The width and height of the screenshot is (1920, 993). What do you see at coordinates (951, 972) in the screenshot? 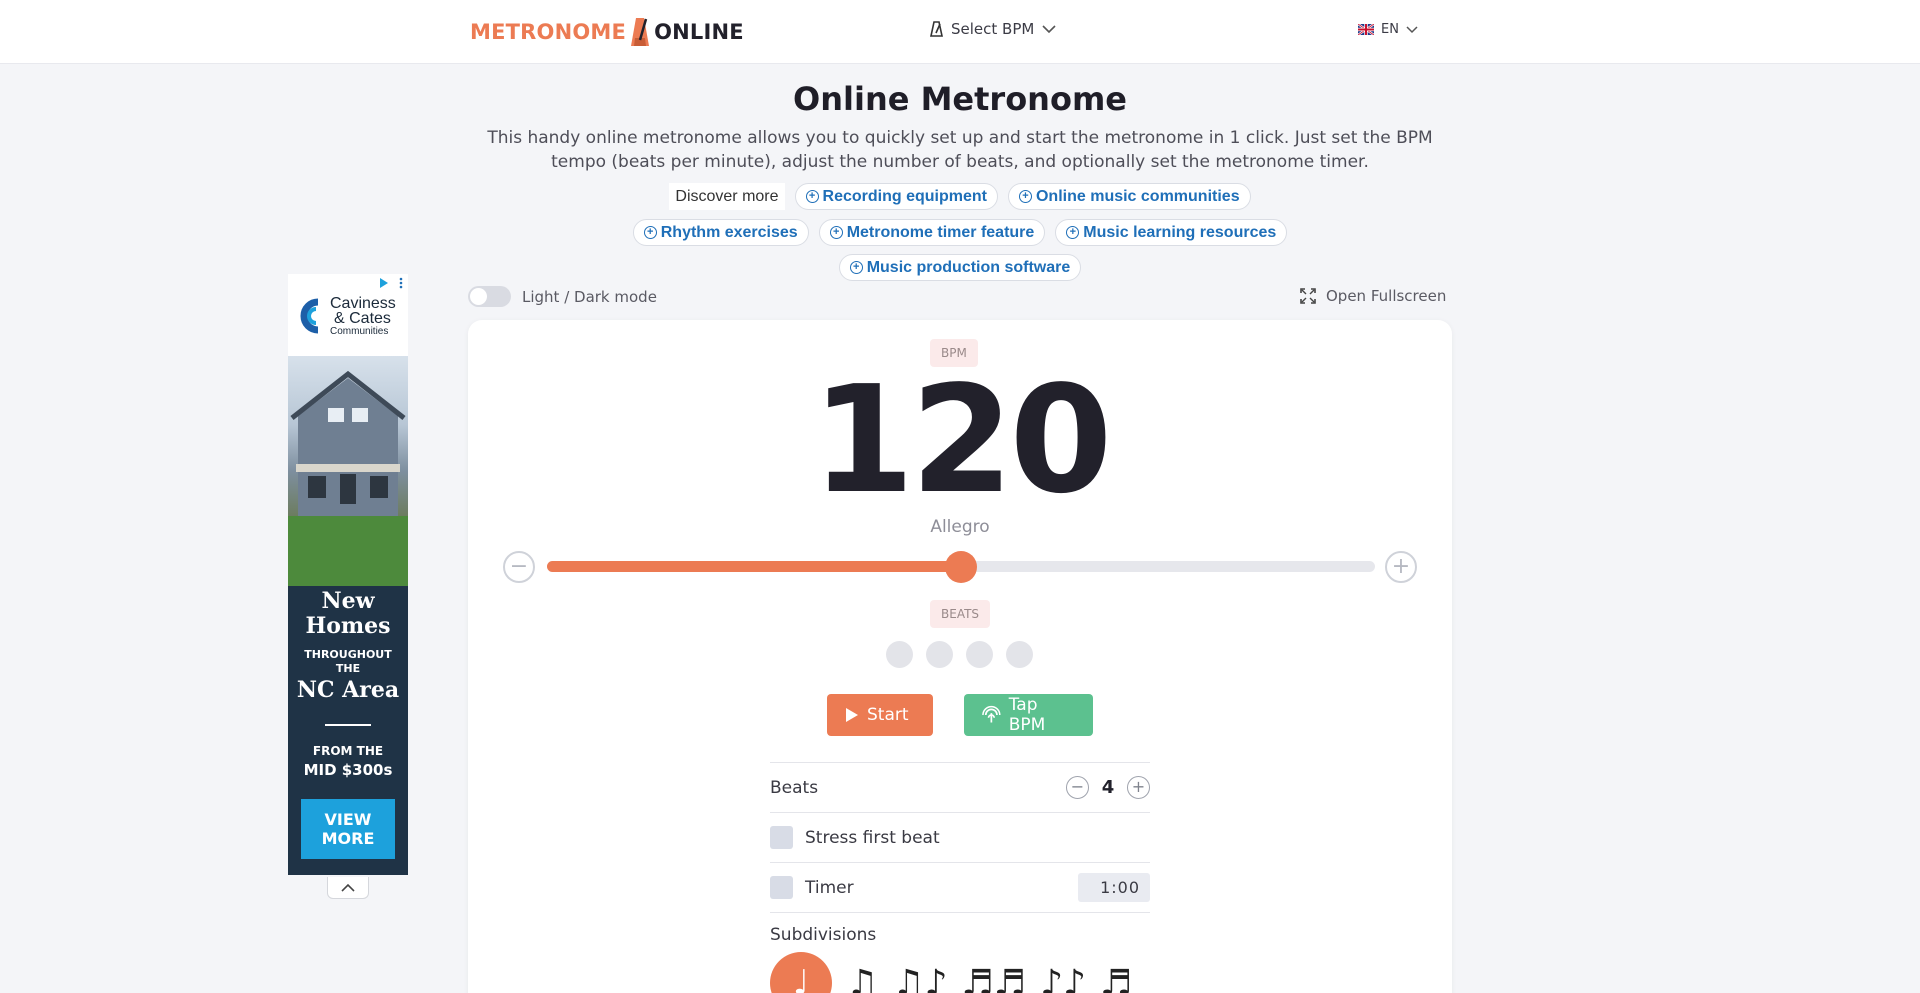
I see `subdivision-options: ♩ ♫ ♫♪ ♬♬ ♪♪ ♬` at bounding box center [951, 972].